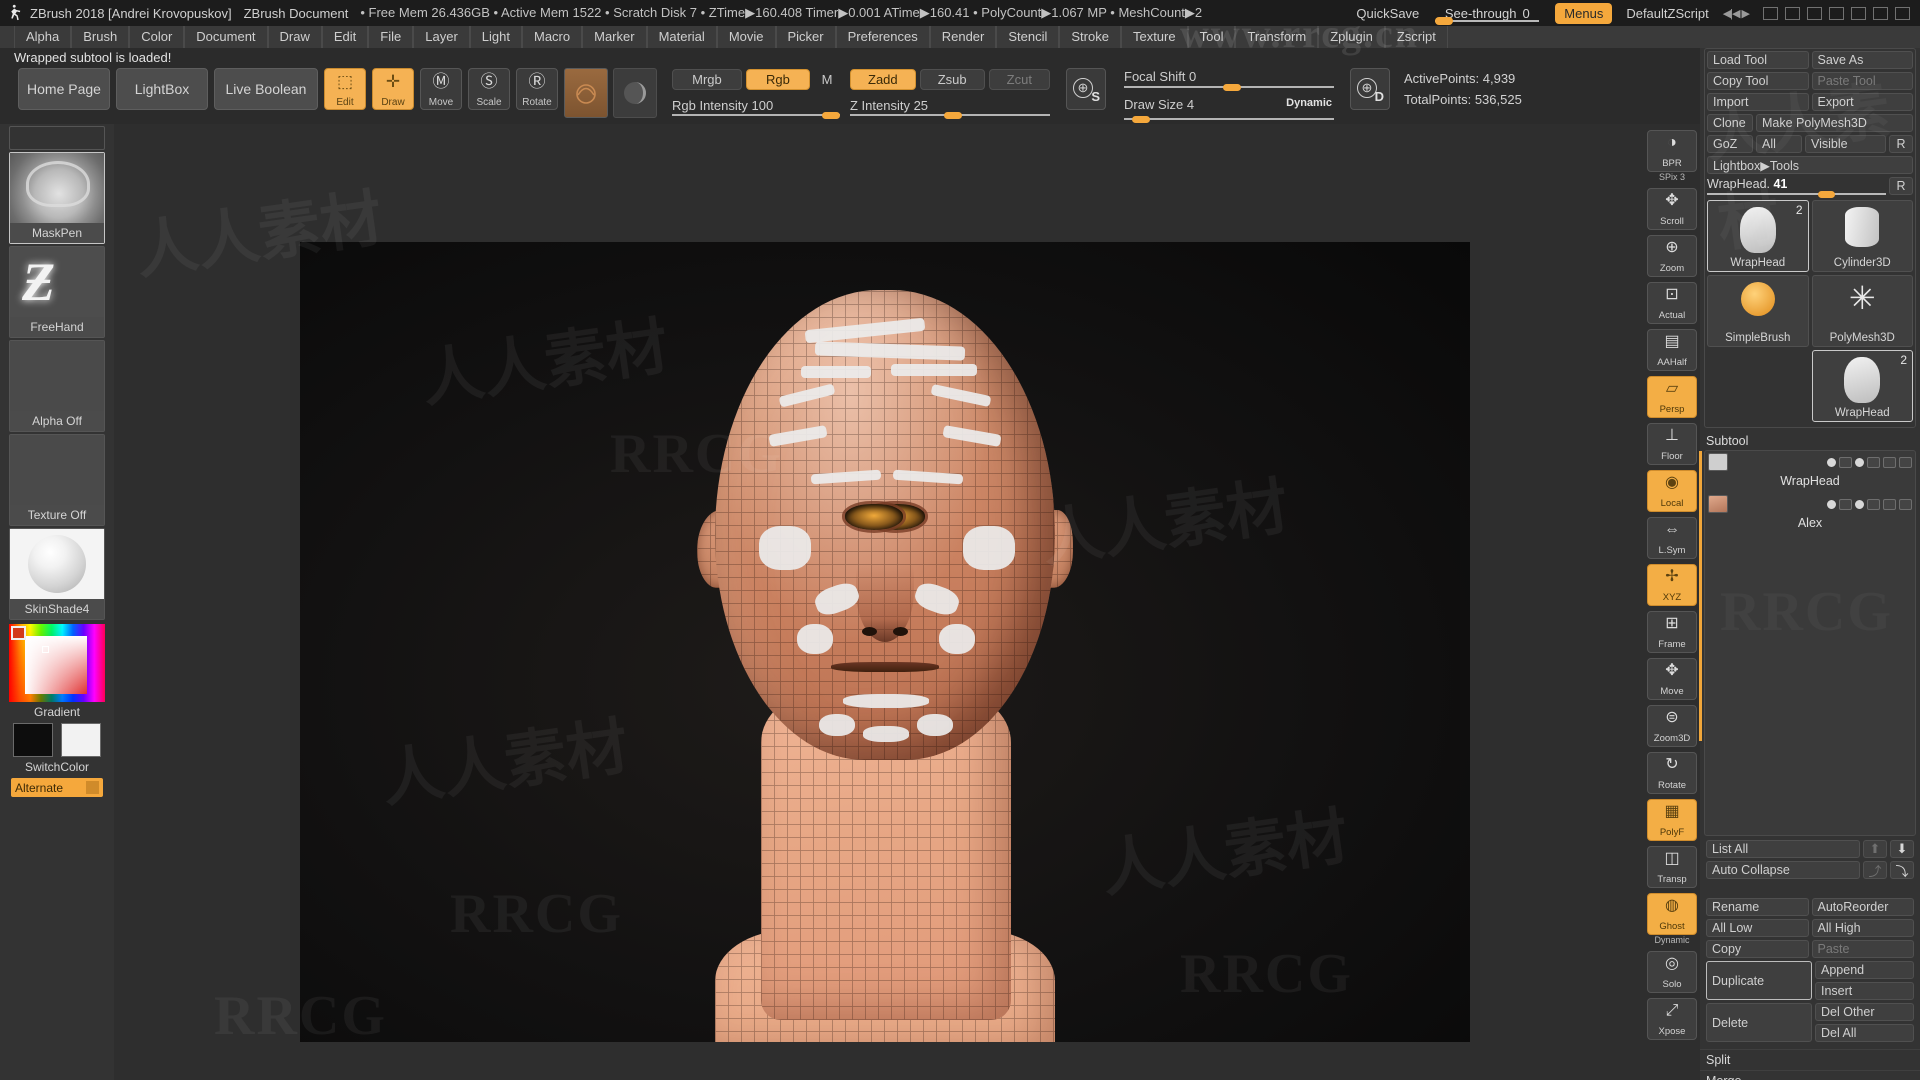  Describe the element at coordinates (1757, 928) in the screenshot. I see `all-low-button: All Low` at that location.